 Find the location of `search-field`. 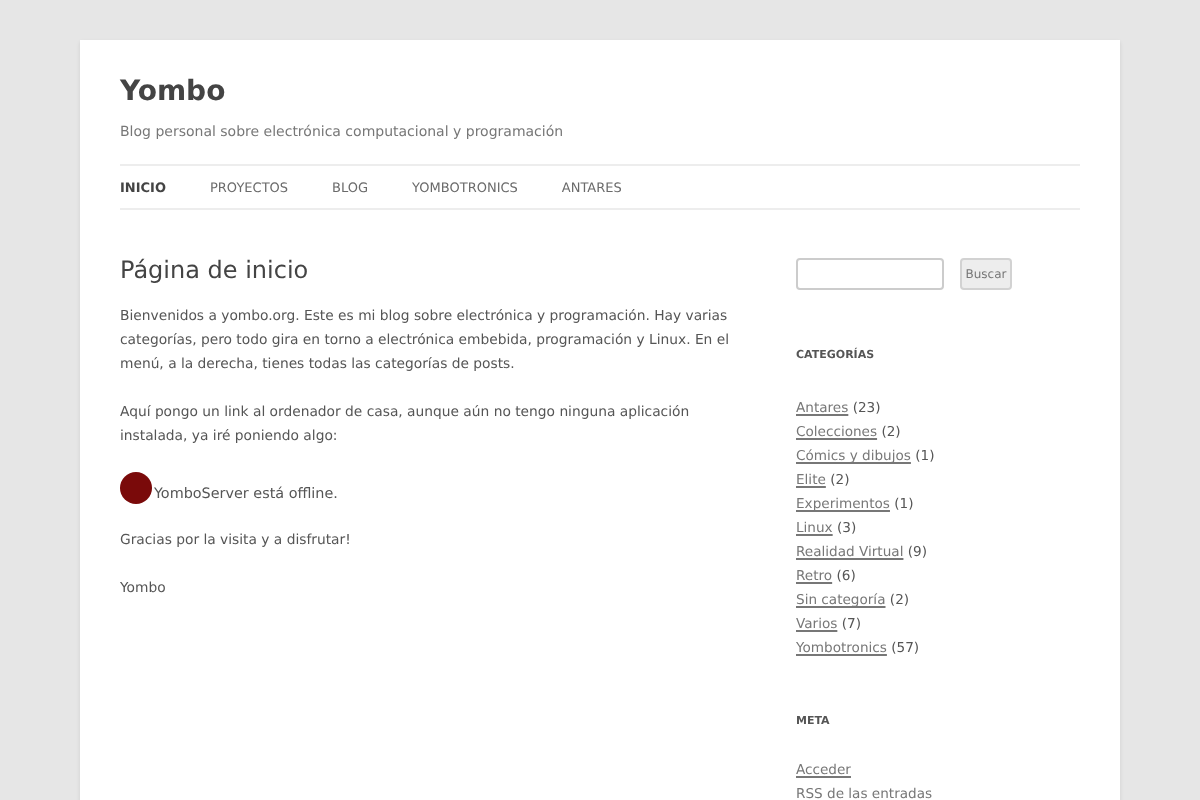

search-field is located at coordinates (870, 274).